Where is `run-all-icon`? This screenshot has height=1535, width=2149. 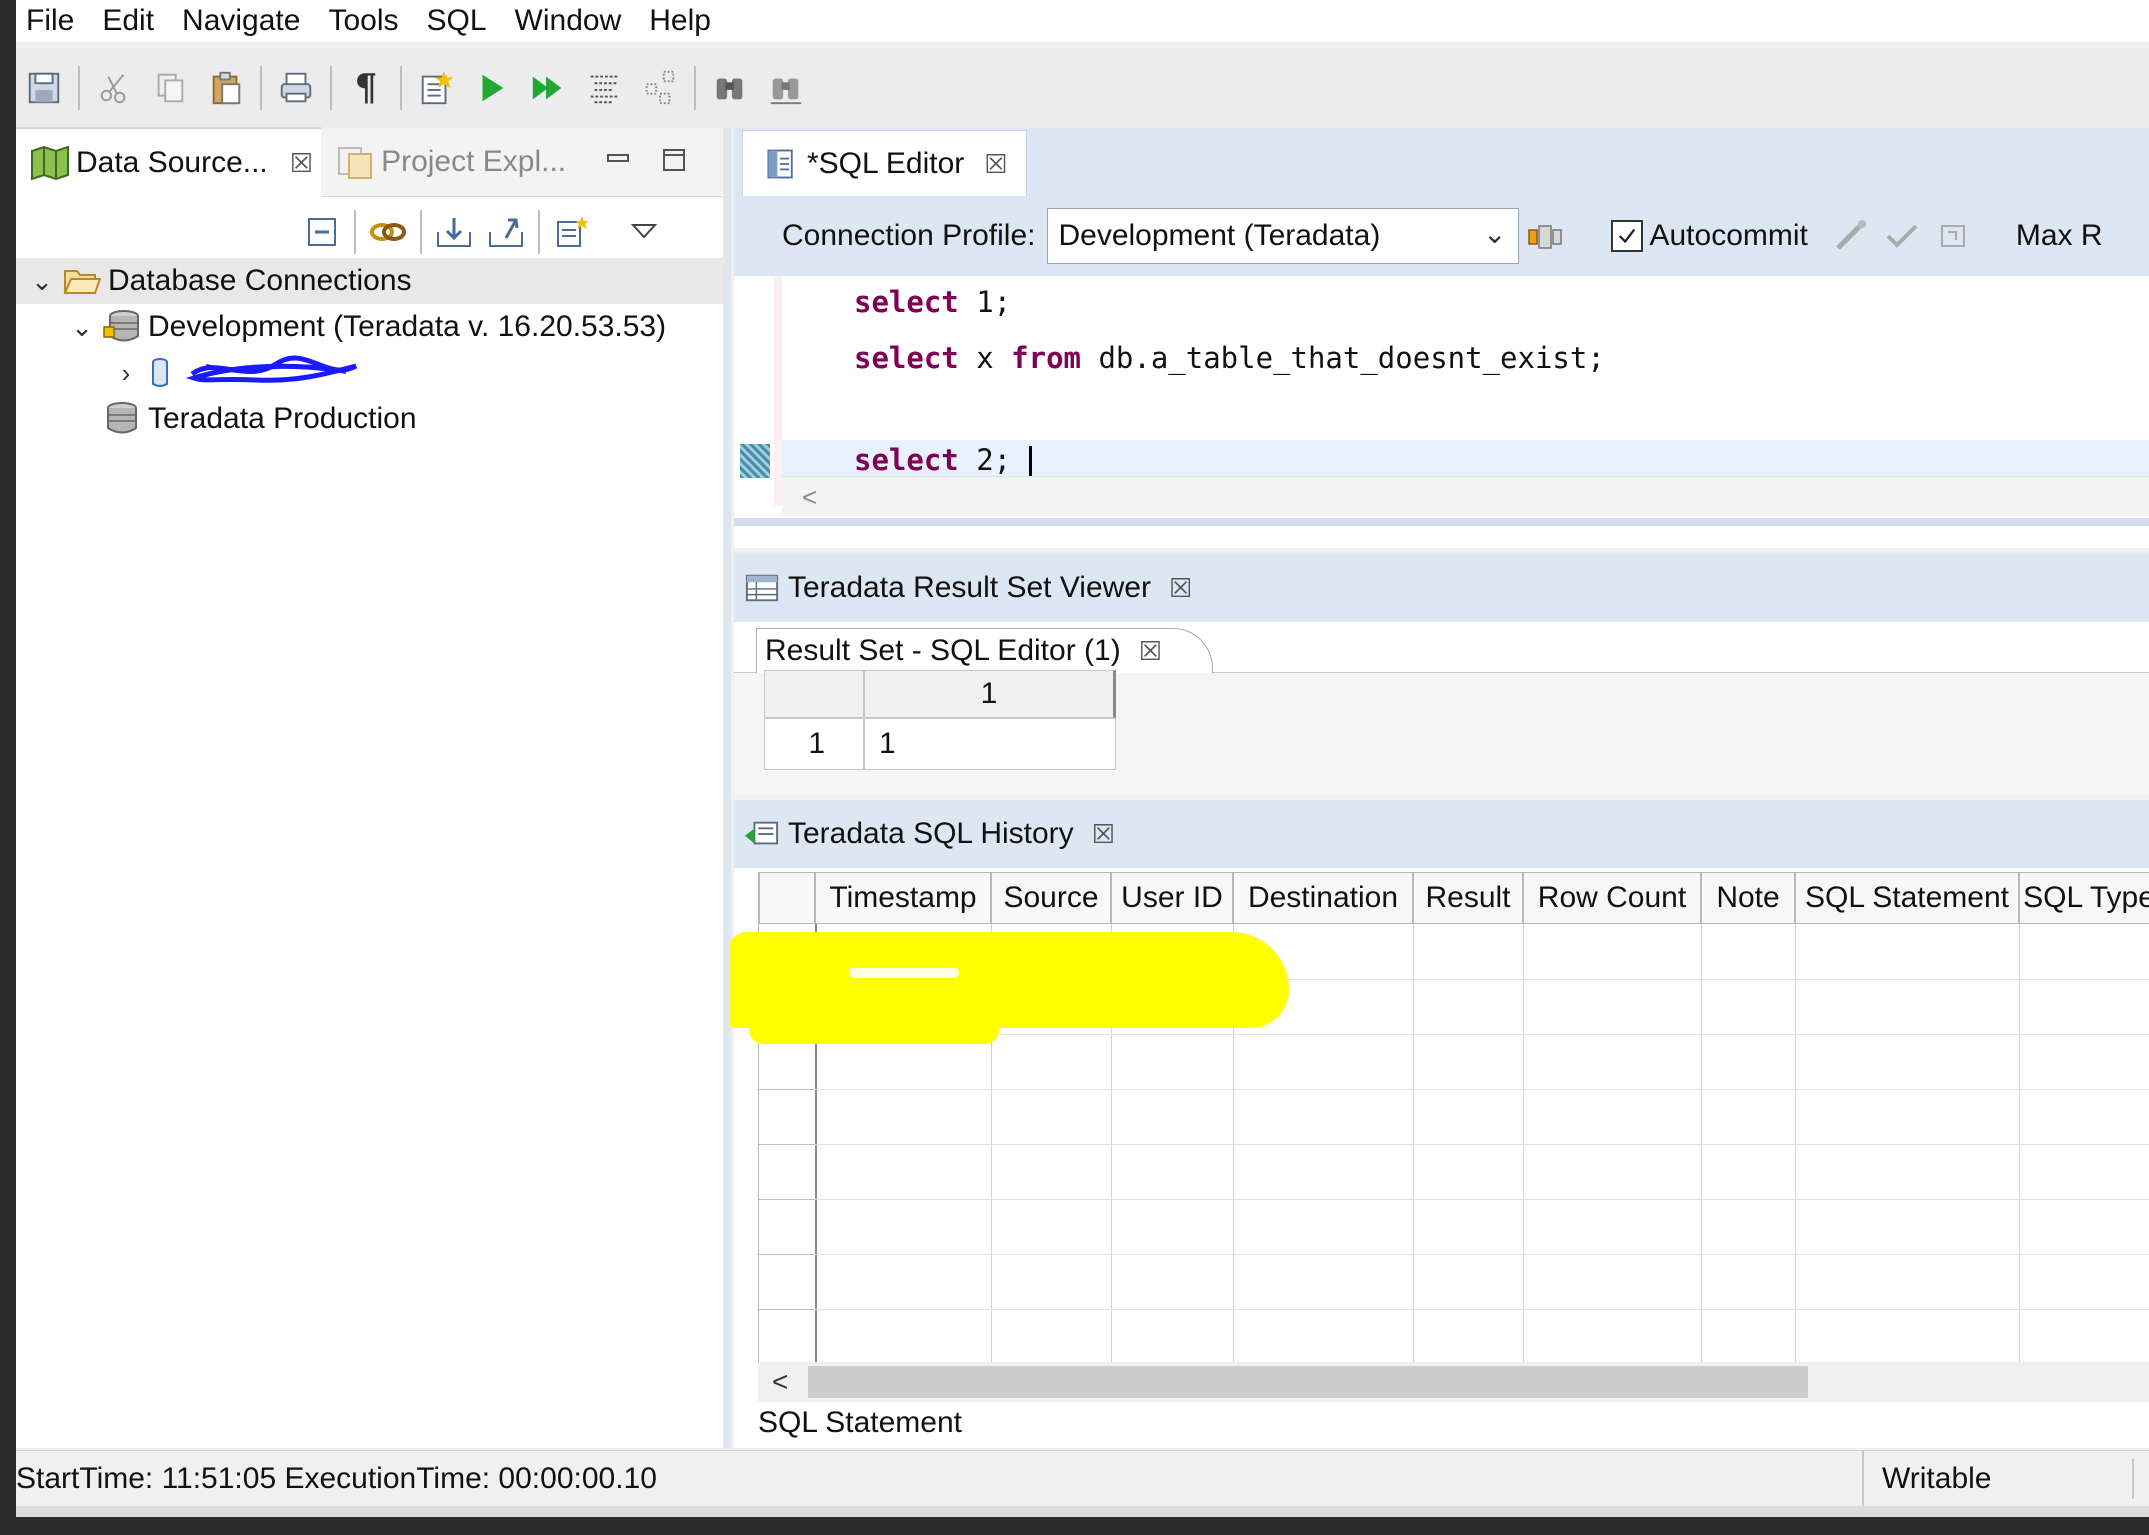
run-all-icon is located at coordinates (548, 88).